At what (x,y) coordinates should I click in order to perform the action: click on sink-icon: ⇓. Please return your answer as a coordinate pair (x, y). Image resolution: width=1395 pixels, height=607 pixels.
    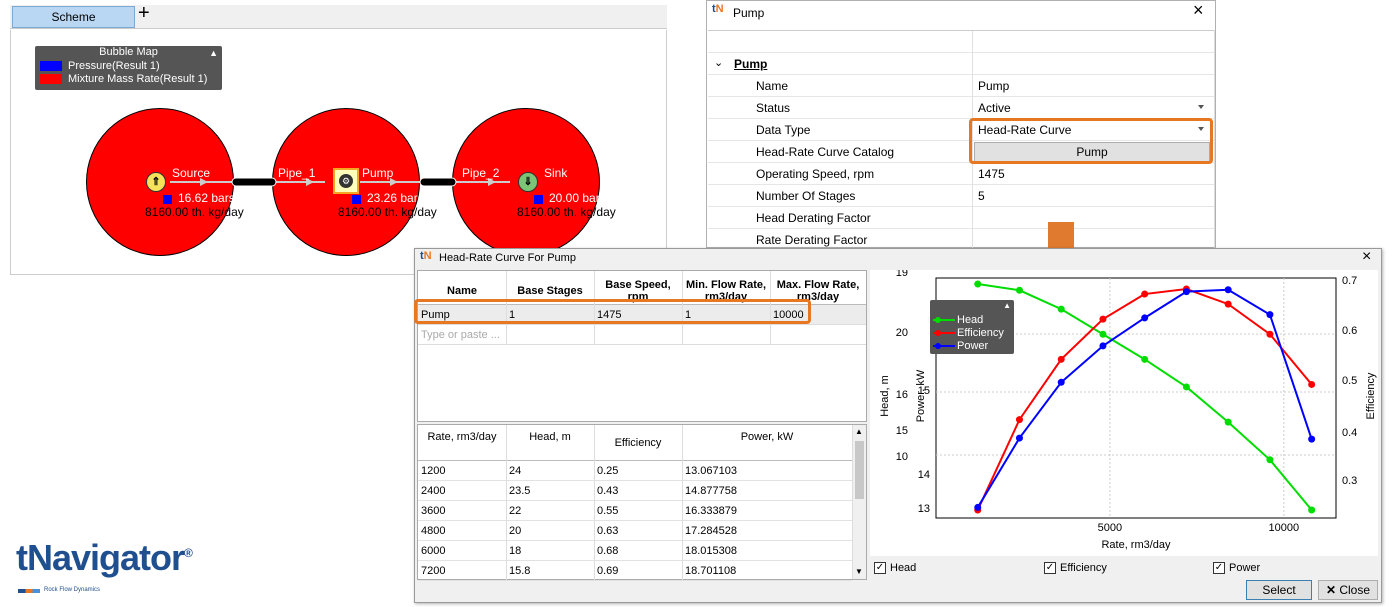
    Looking at the image, I should click on (528, 182).